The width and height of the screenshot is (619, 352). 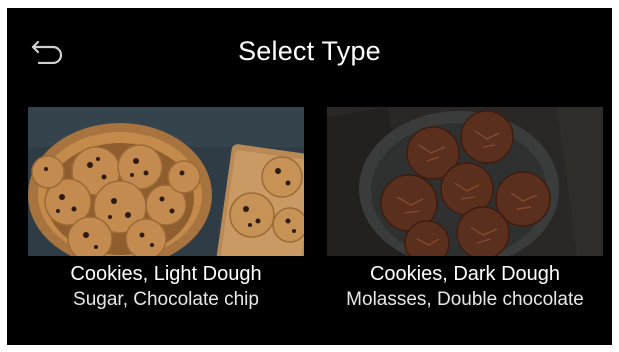 I want to click on page-title: Select Type, so click(x=309, y=51).